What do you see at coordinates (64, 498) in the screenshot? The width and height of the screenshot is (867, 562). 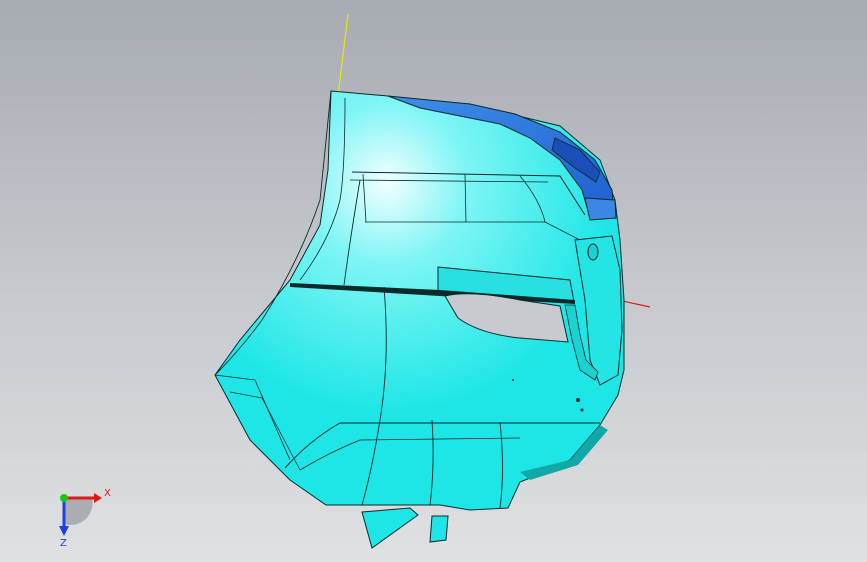 I see `triad-y-axis-dot` at bounding box center [64, 498].